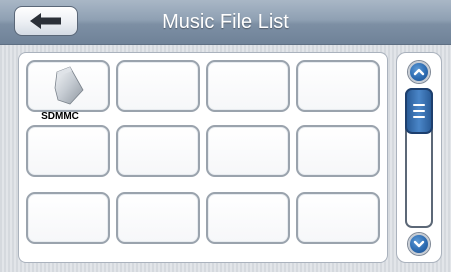 Image resolution: width=451 pixels, height=272 pixels. I want to click on back-button, so click(46, 21).